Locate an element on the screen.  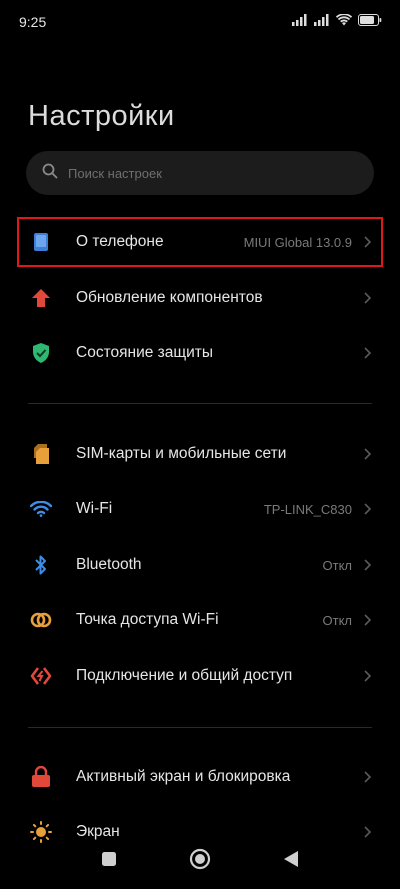
status-time: 9:25 is located at coordinates (33, 22).